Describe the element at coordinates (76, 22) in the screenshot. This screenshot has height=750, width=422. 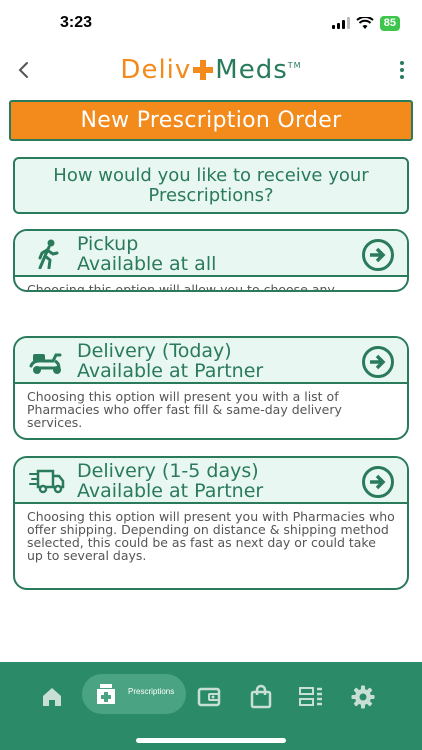
I see `status-time: 3:23` at that location.